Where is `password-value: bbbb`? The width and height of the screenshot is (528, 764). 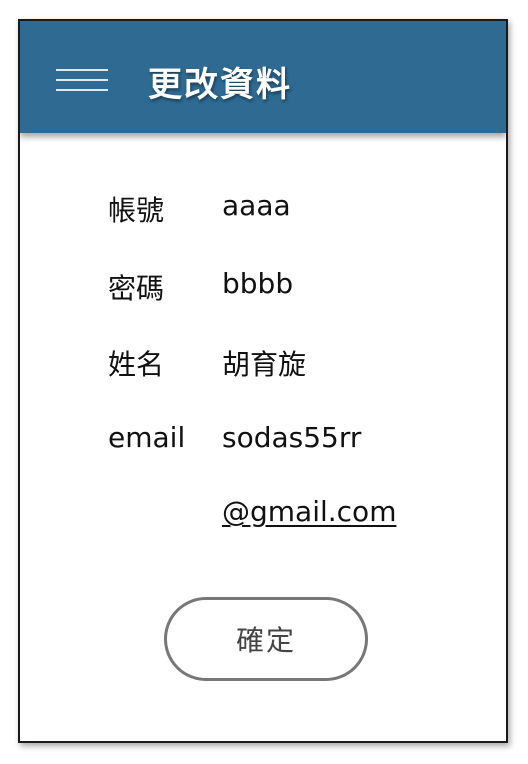
password-value: bbbb is located at coordinates (257, 283).